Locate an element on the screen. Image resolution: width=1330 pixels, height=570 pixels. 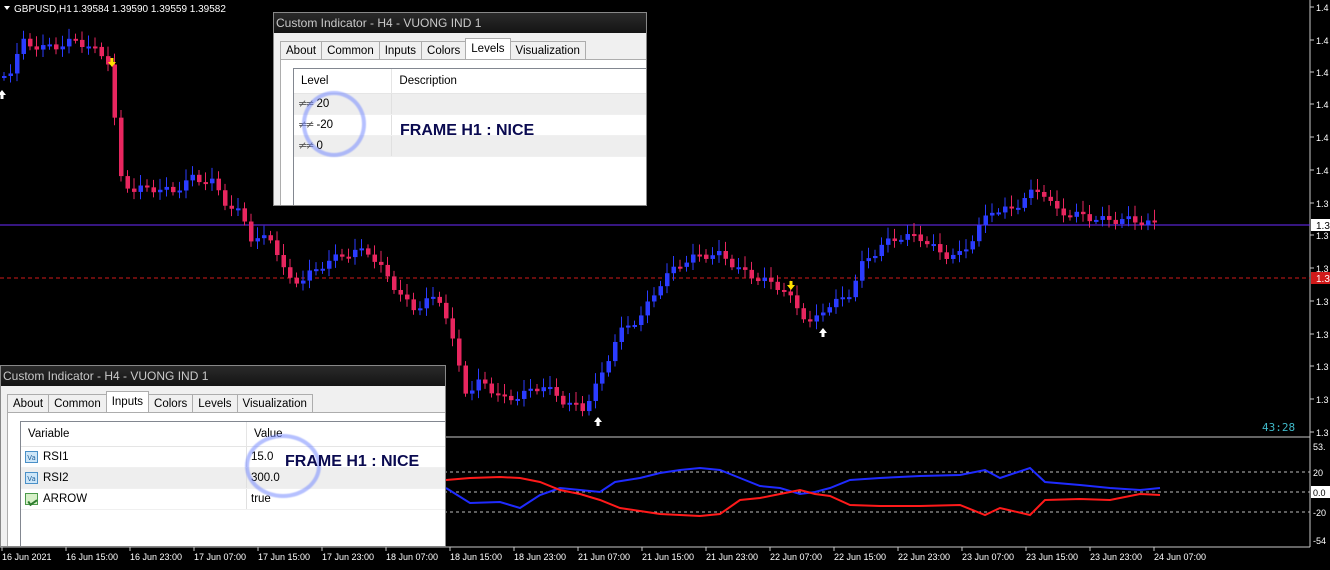
table-row: Va RSI2 300.0 is located at coordinates (233, 478).